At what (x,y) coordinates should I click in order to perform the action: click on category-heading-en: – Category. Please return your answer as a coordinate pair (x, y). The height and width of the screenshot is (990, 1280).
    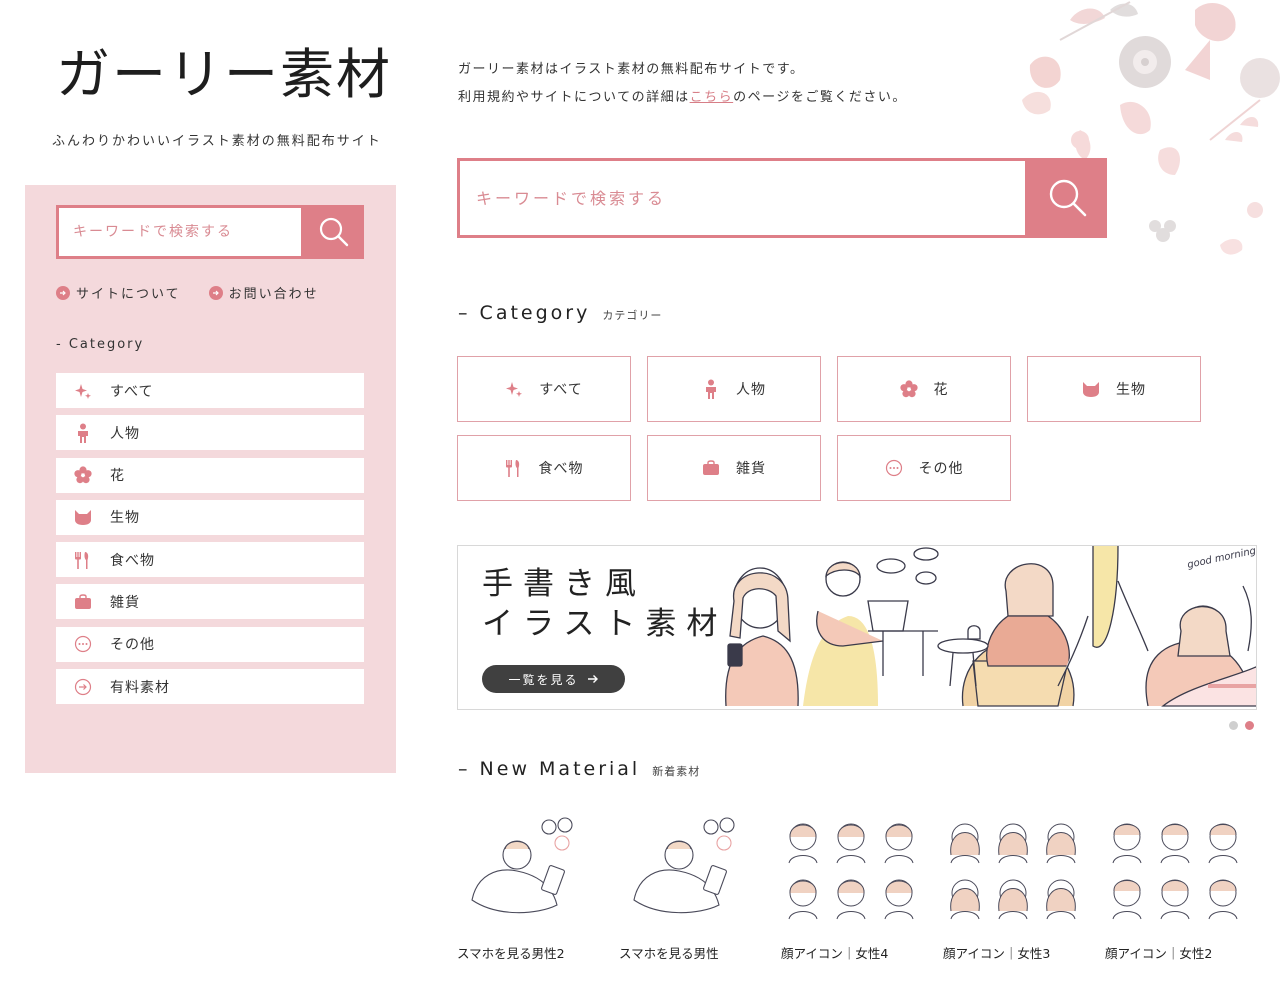
    Looking at the image, I should click on (524, 313).